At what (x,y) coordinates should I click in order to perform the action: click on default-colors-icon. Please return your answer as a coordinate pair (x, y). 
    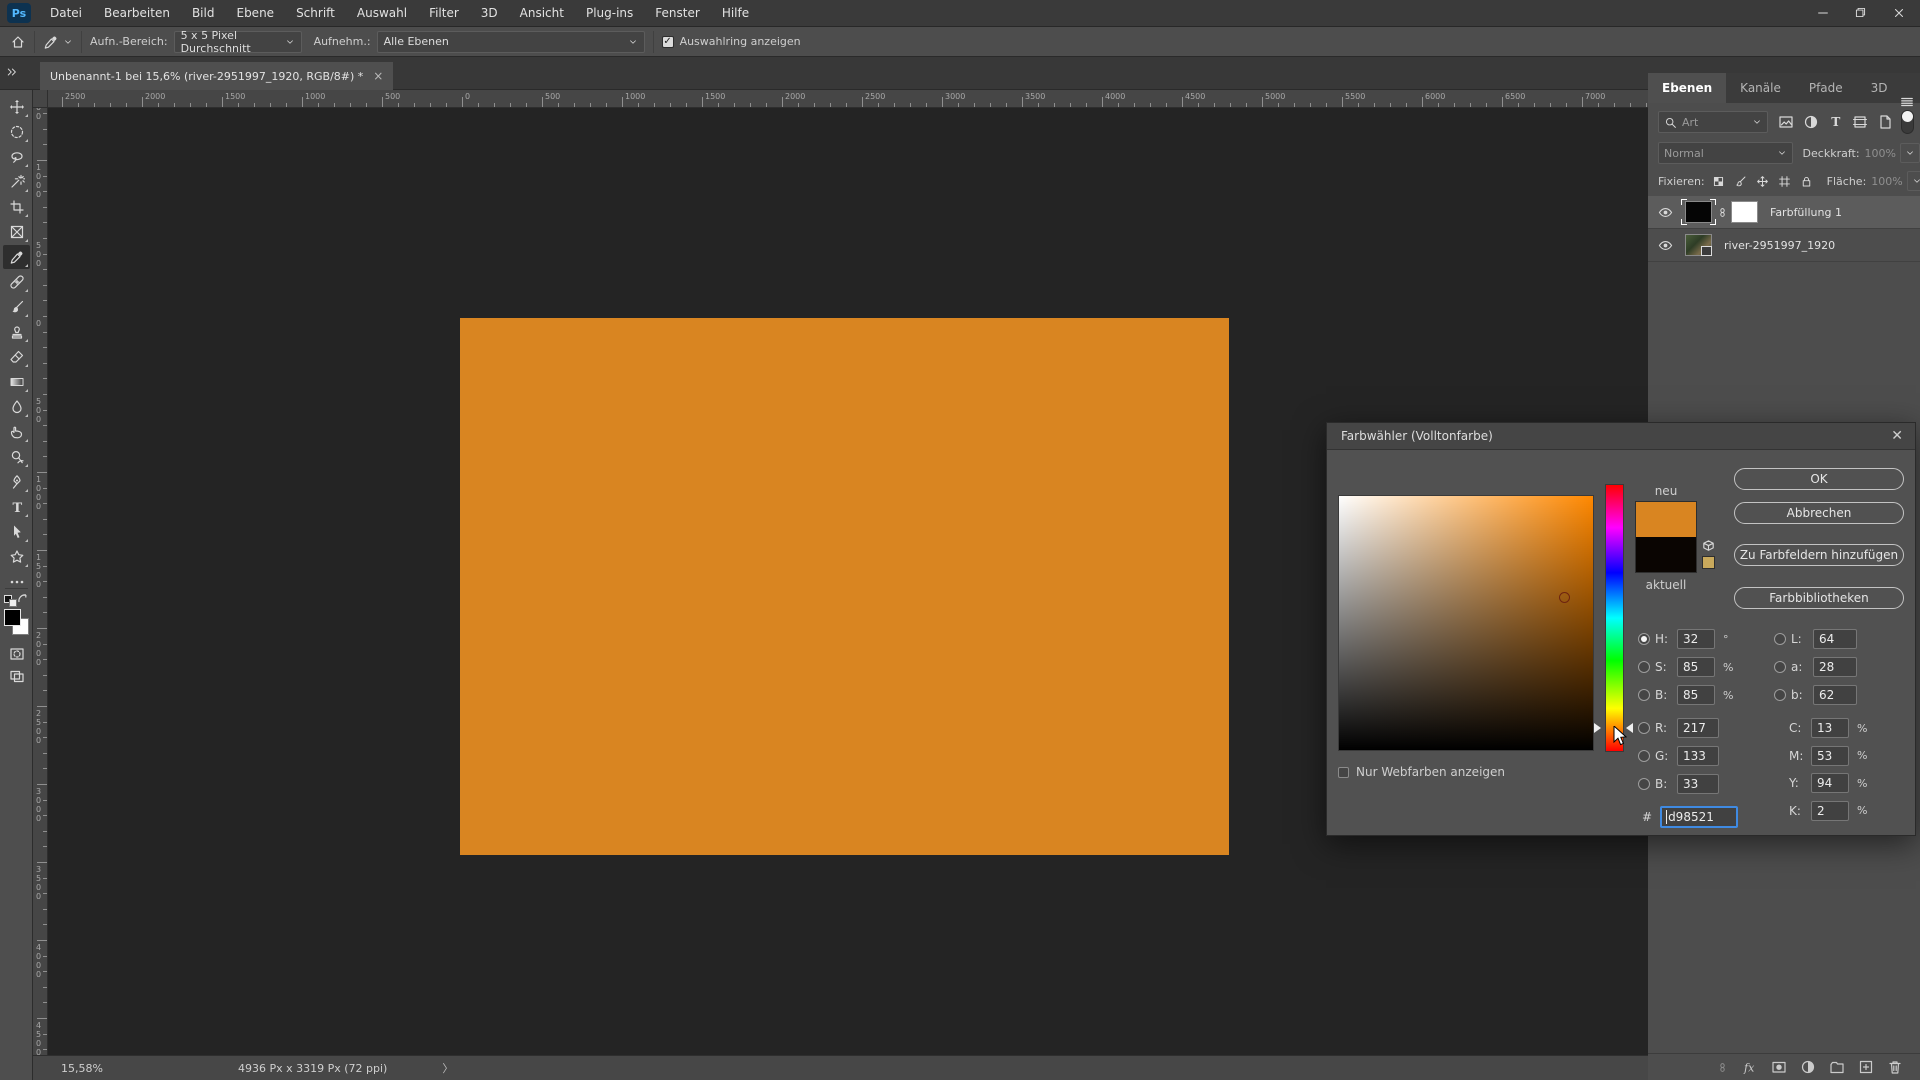
    Looking at the image, I should click on (16, 600).